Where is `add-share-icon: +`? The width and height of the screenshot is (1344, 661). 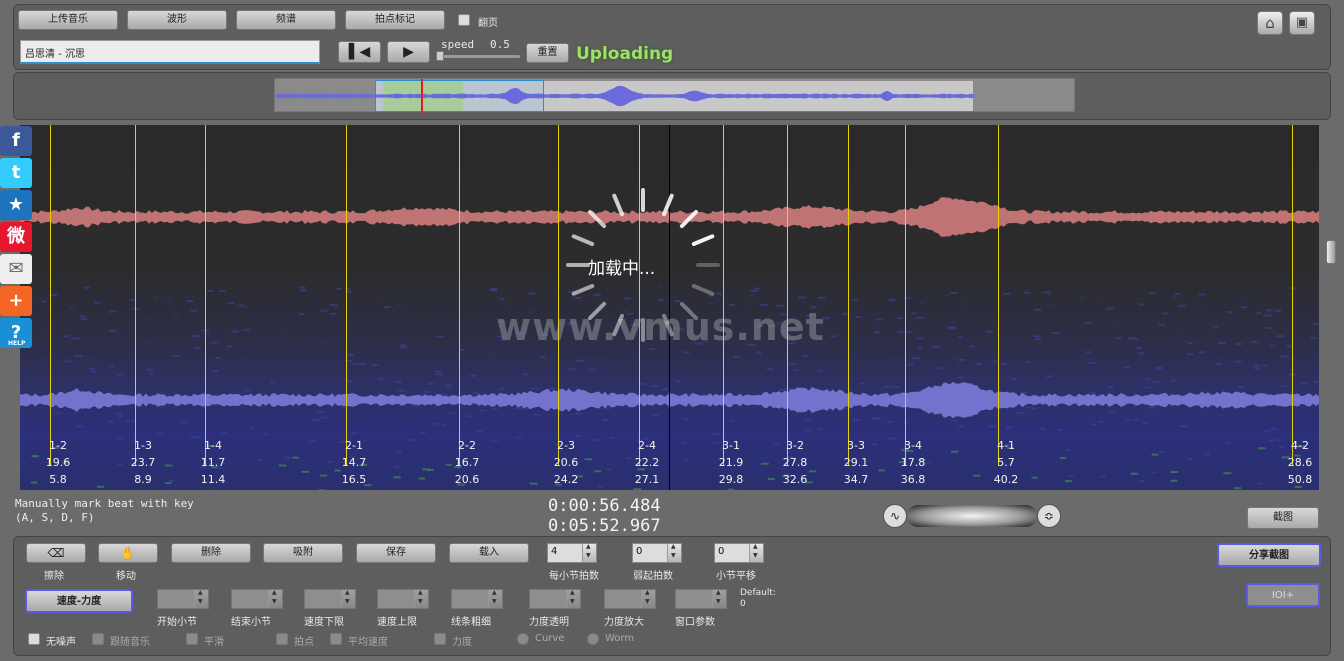
add-share-icon: + is located at coordinates (16, 301).